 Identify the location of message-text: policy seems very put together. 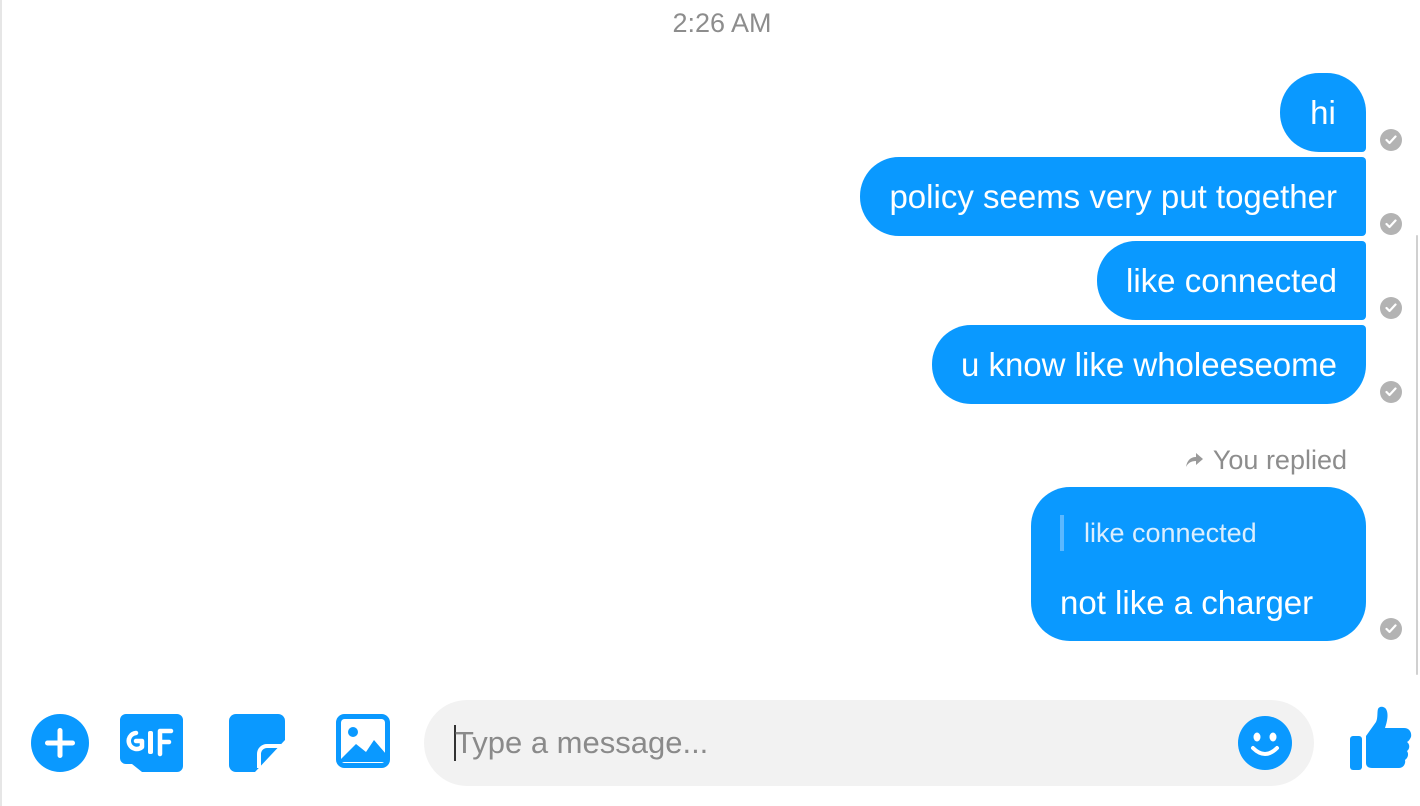
(1113, 196).